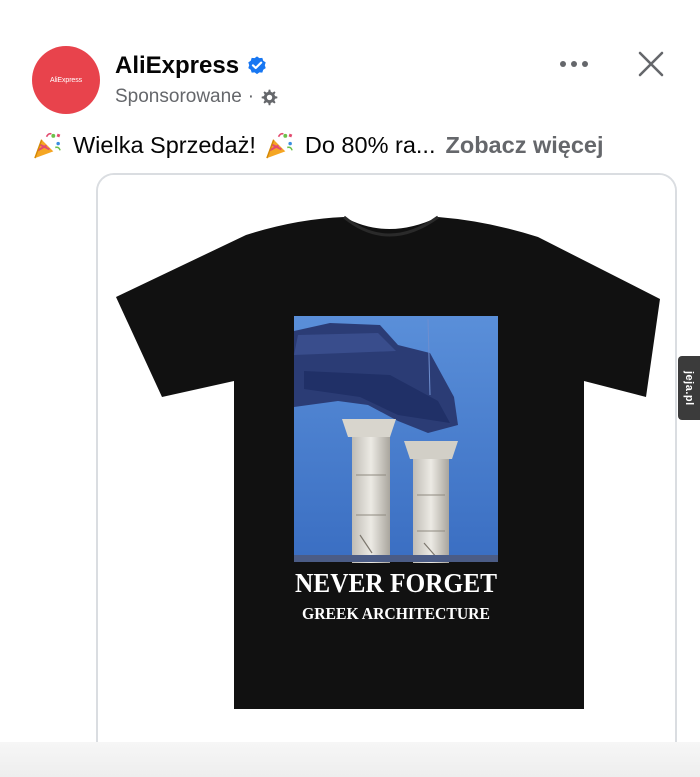  What do you see at coordinates (269, 97) in the screenshot?
I see `gear-icon` at bounding box center [269, 97].